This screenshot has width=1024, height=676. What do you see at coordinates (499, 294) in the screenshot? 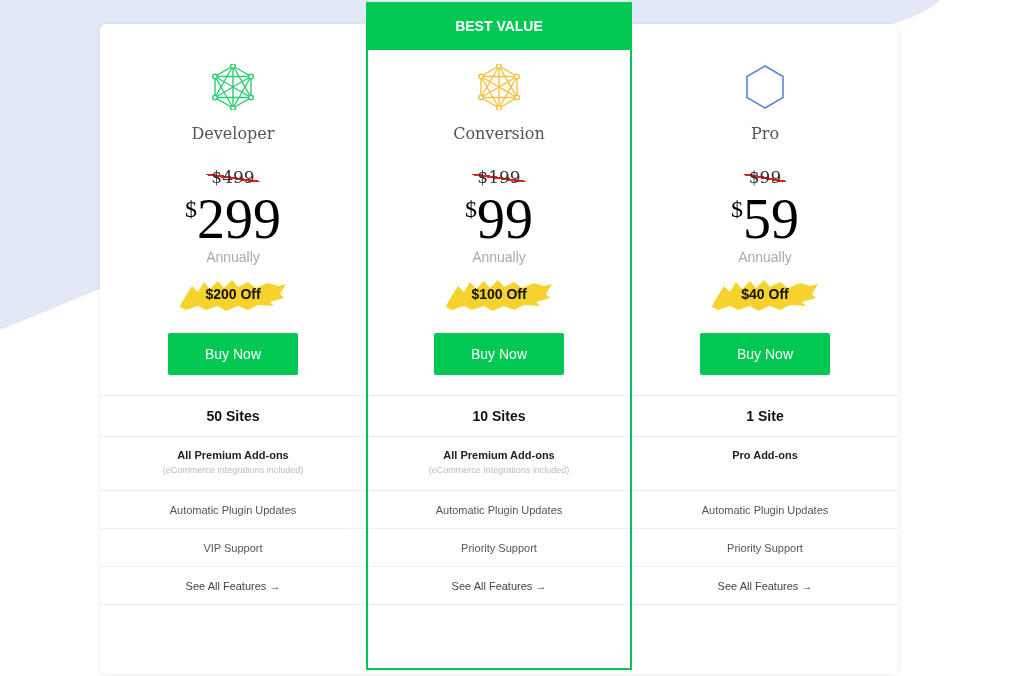
I see `discount-label: $100 Off` at bounding box center [499, 294].